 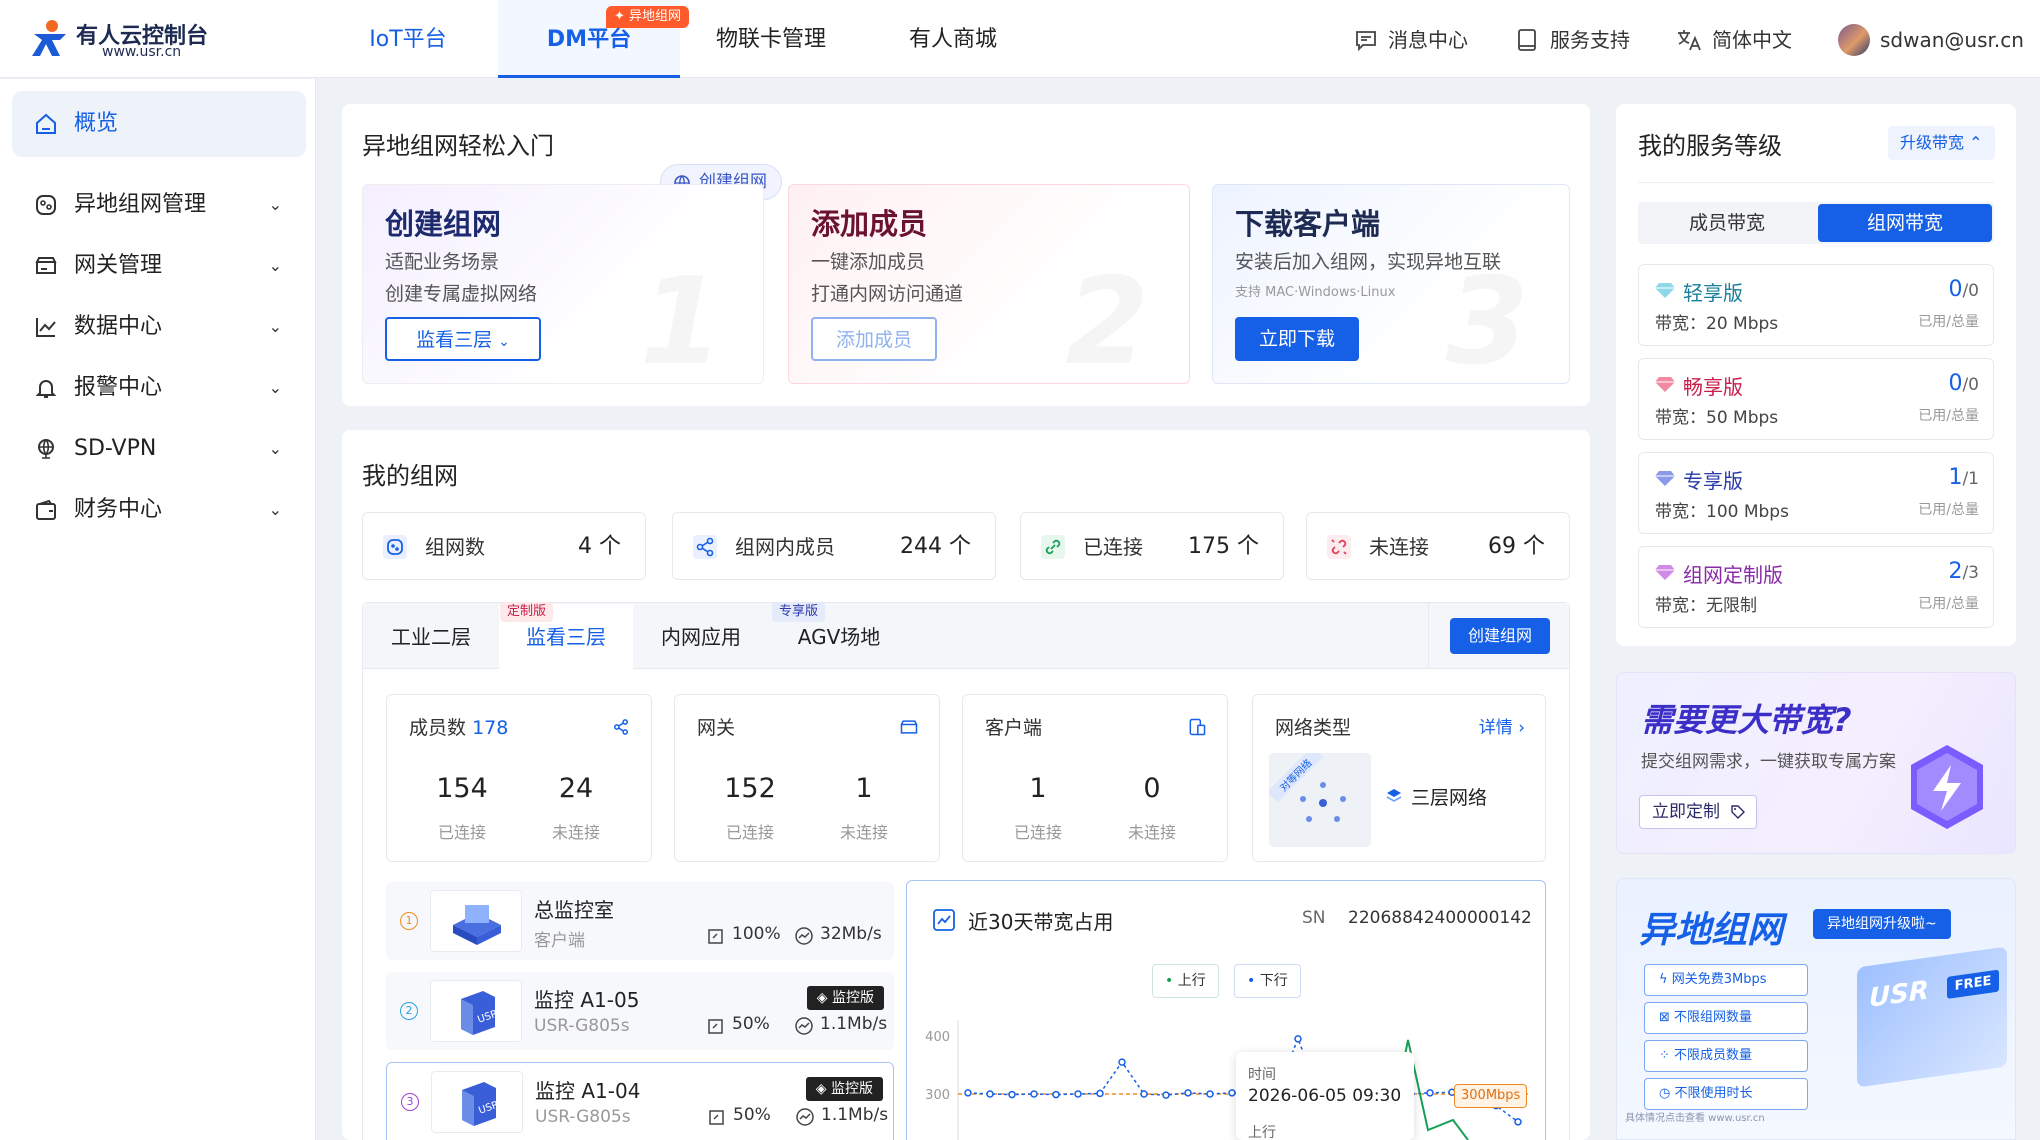 What do you see at coordinates (574, 910) in the screenshot?
I see `device-name: 总监控室` at bounding box center [574, 910].